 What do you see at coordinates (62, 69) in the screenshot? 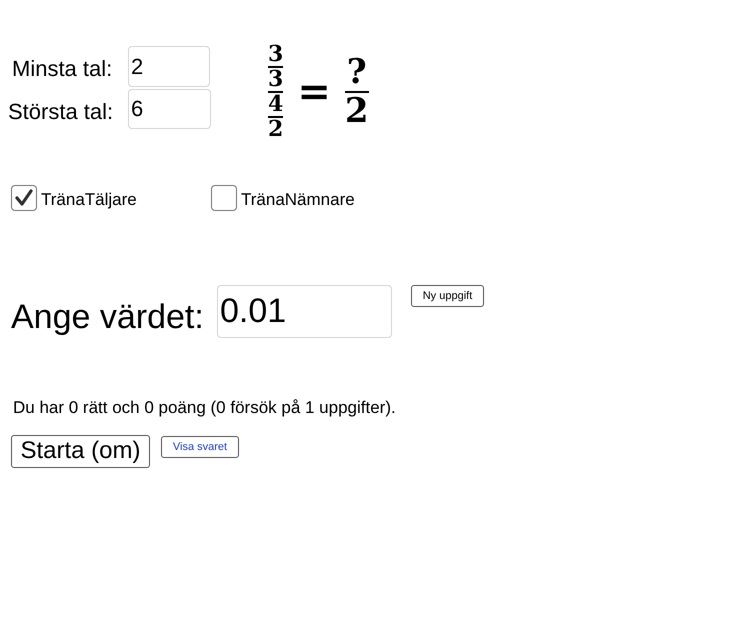
I see `field-label: Minsta tal:` at bounding box center [62, 69].